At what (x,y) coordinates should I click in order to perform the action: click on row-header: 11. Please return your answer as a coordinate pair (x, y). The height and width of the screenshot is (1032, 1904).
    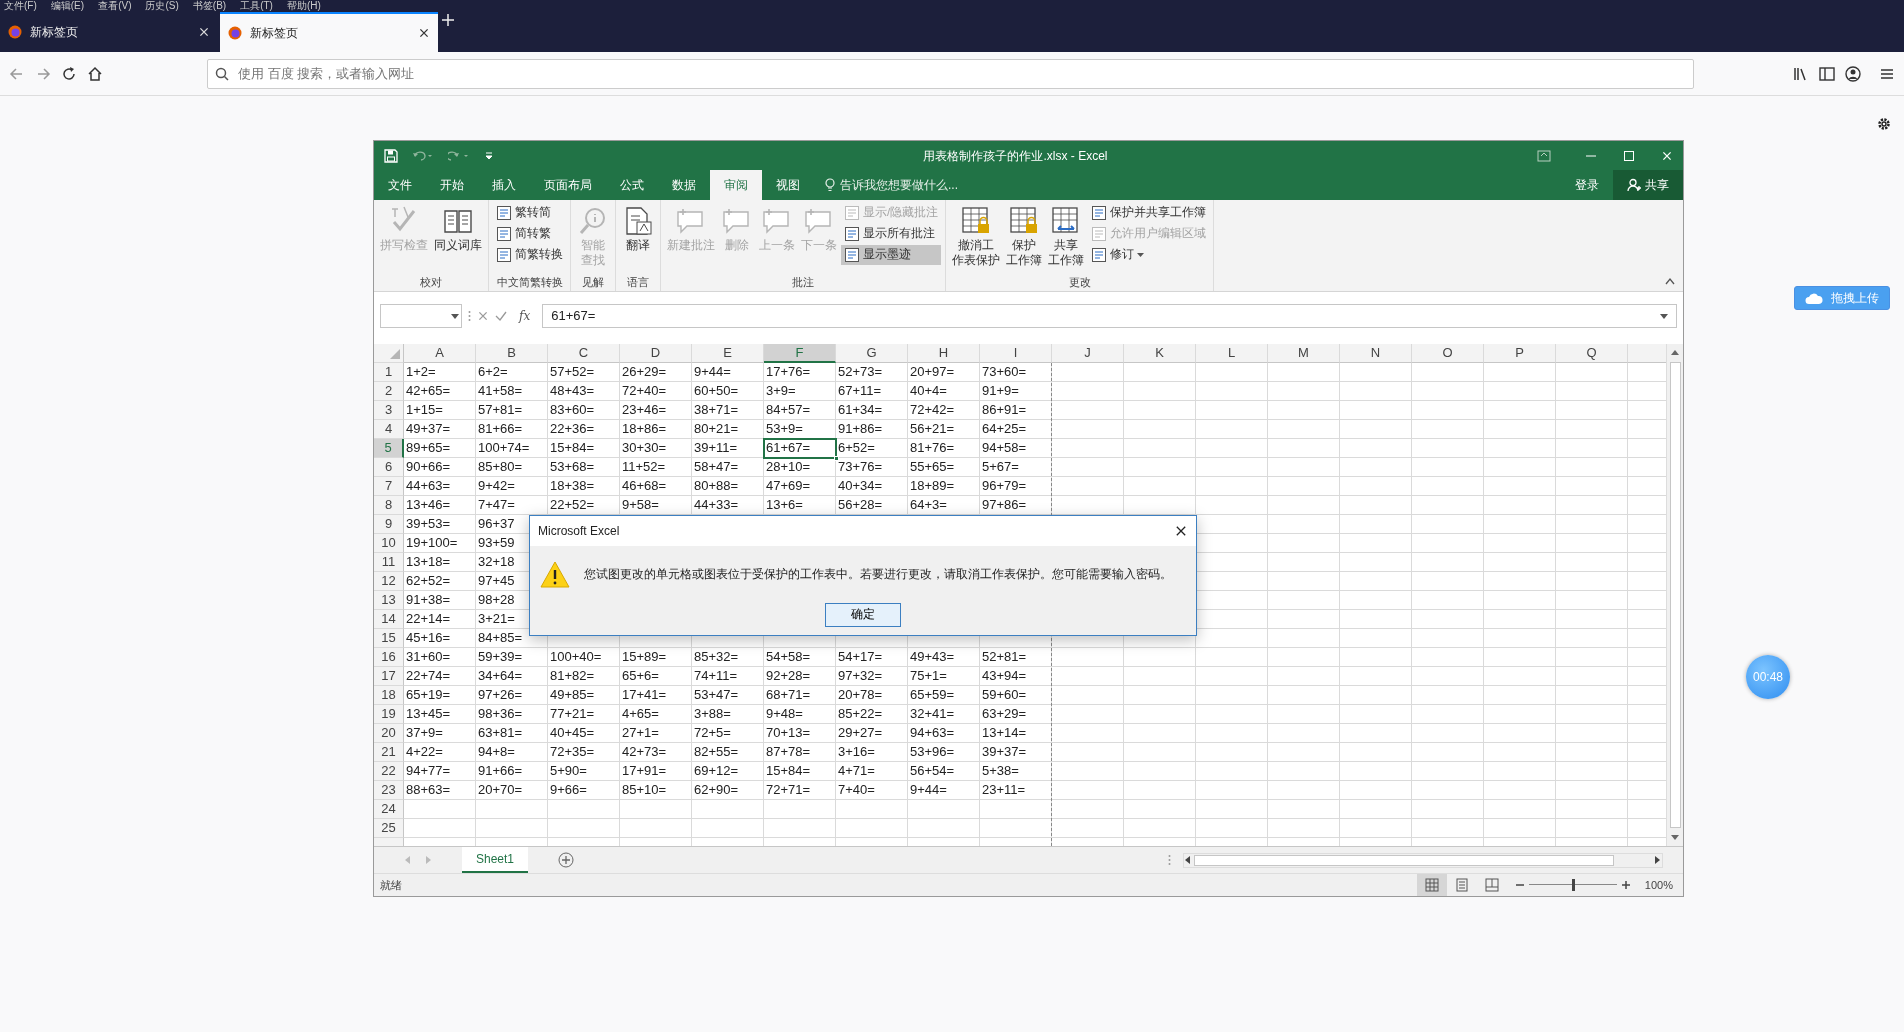
    Looking at the image, I should click on (389, 562).